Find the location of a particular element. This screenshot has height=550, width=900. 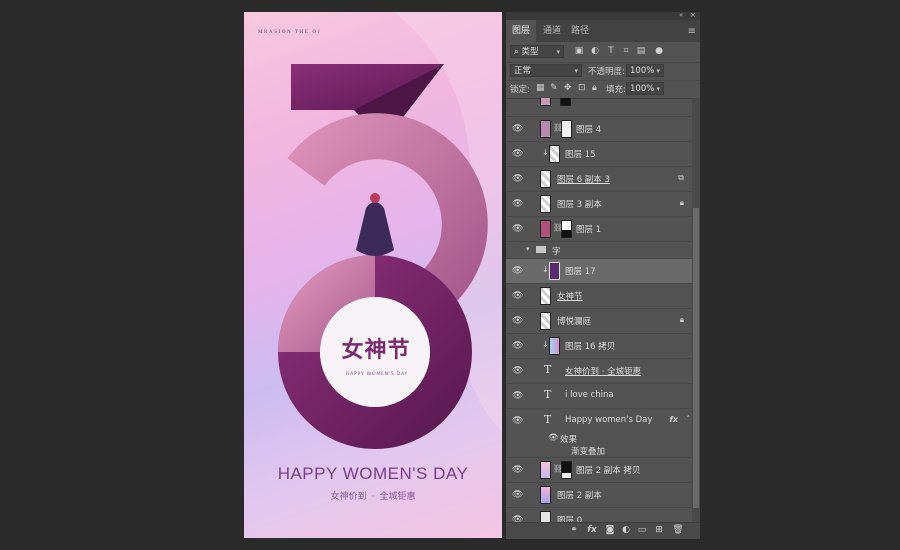

fill-input: 100% ▾ is located at coordinates (645, 88).